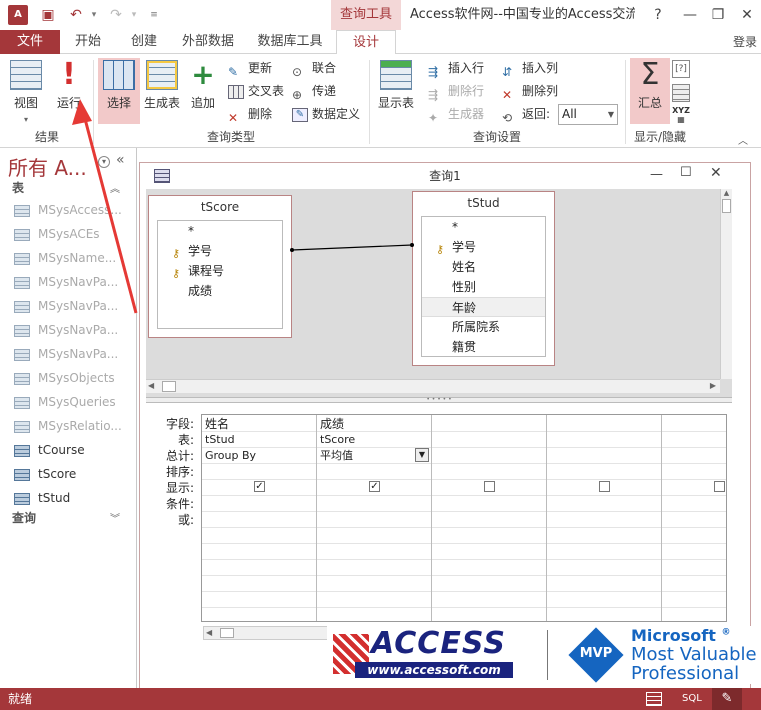 The width and height of the screenshot is (761, 710). What do you see at coordinates (681, 69) in the screenshot?
I see `parameters-icon: [?]` at bounding box center [681, 69].